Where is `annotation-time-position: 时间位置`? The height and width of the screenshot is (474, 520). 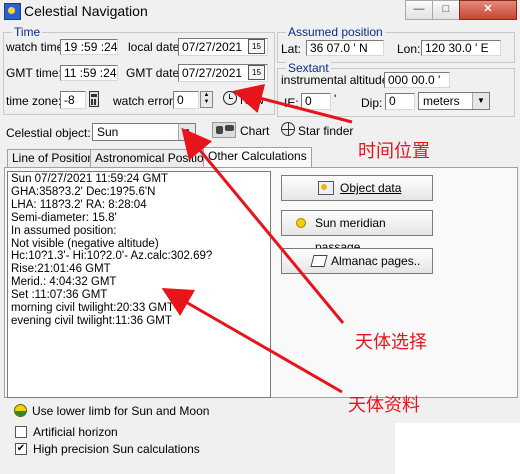 annotation-time-position: 时间位置 is located at coordinates (394, 151).